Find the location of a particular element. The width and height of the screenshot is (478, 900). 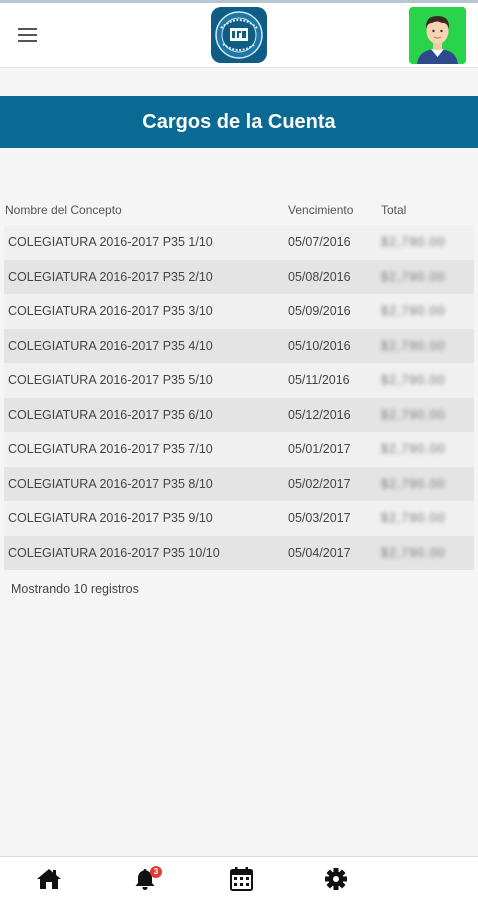

gear-icon is located at coordinates (336, 879).